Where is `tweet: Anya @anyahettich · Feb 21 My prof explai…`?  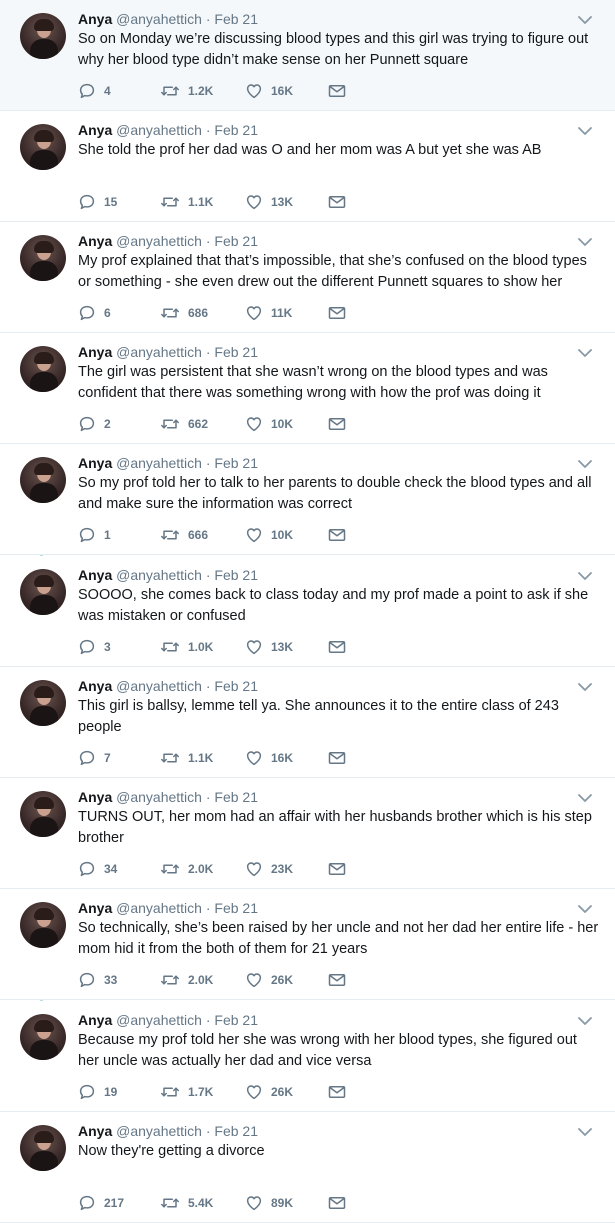 tweet: Anya @anyahettich · Feb 21 My prof explai… is located at coordinates (307, 277).